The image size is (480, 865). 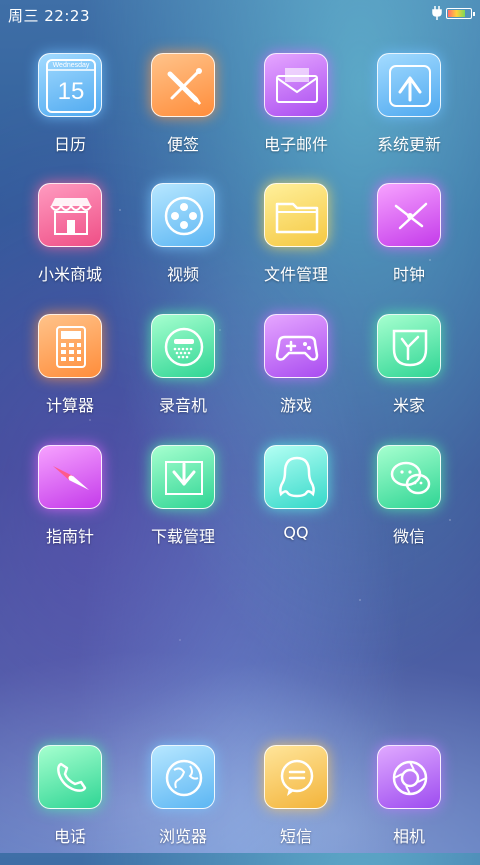 What do you see at coordinates (409, 777) in the screenshot?
I see `camera-icon` at bounding box center [409, 777].